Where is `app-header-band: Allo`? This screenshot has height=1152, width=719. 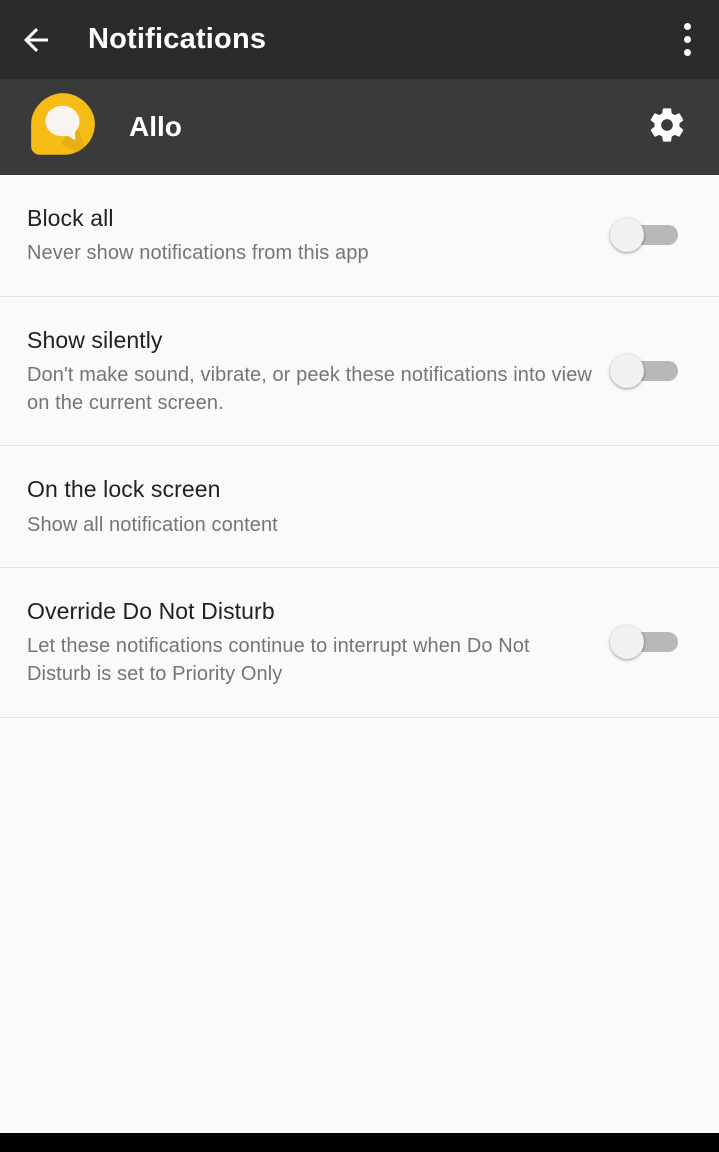
app-header-band: Allo is located at coordinates (359, 127).